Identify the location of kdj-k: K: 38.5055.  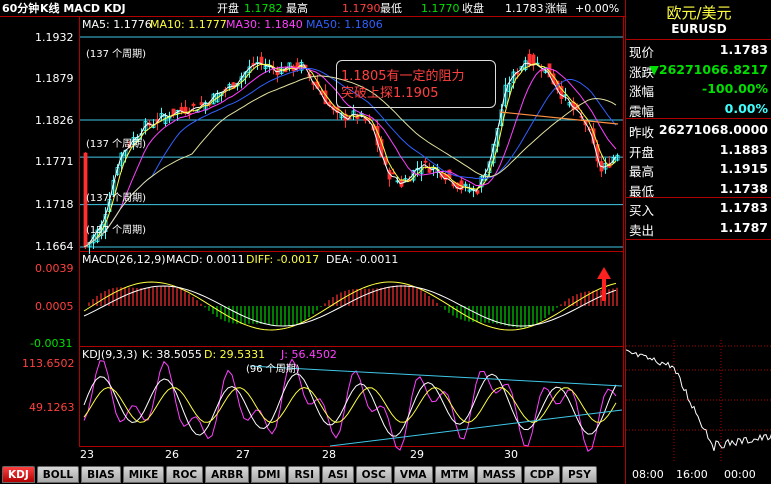
(172, 354).